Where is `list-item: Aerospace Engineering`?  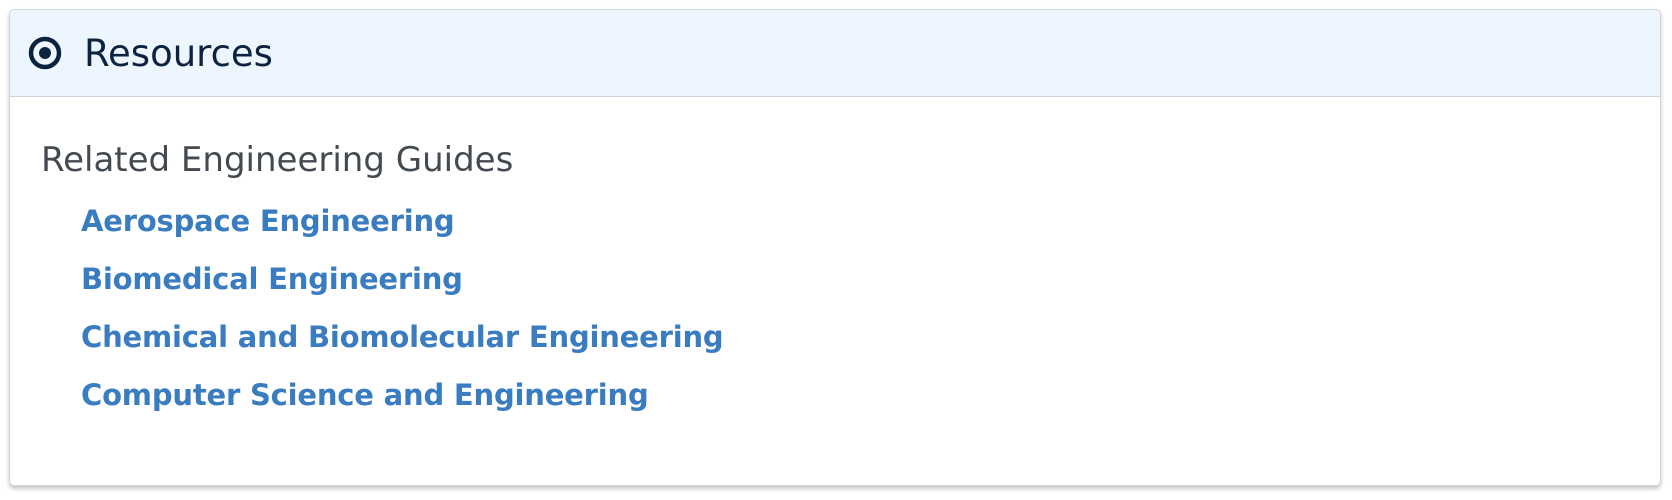
list-item: Aerospace Engineering is located at coordinates (870, 236).